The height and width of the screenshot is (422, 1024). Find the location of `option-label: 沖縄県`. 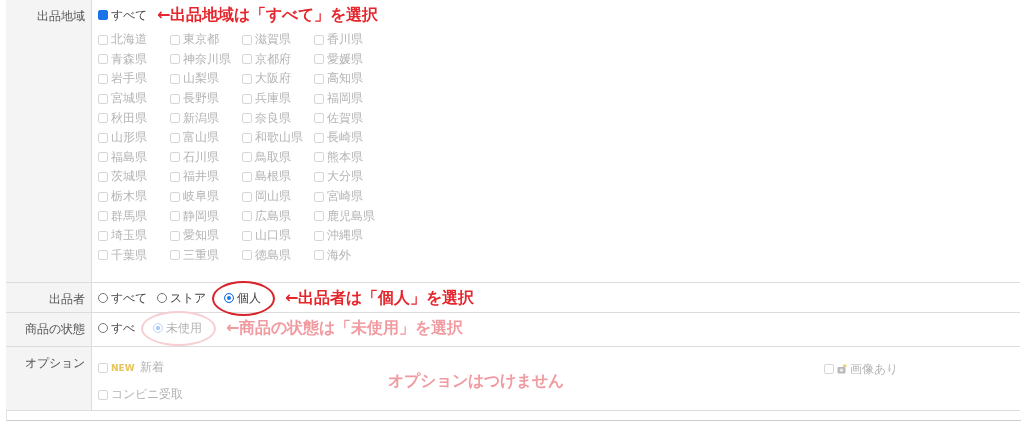

option-label: 沖縄県 is located at coordinates (345, 236).